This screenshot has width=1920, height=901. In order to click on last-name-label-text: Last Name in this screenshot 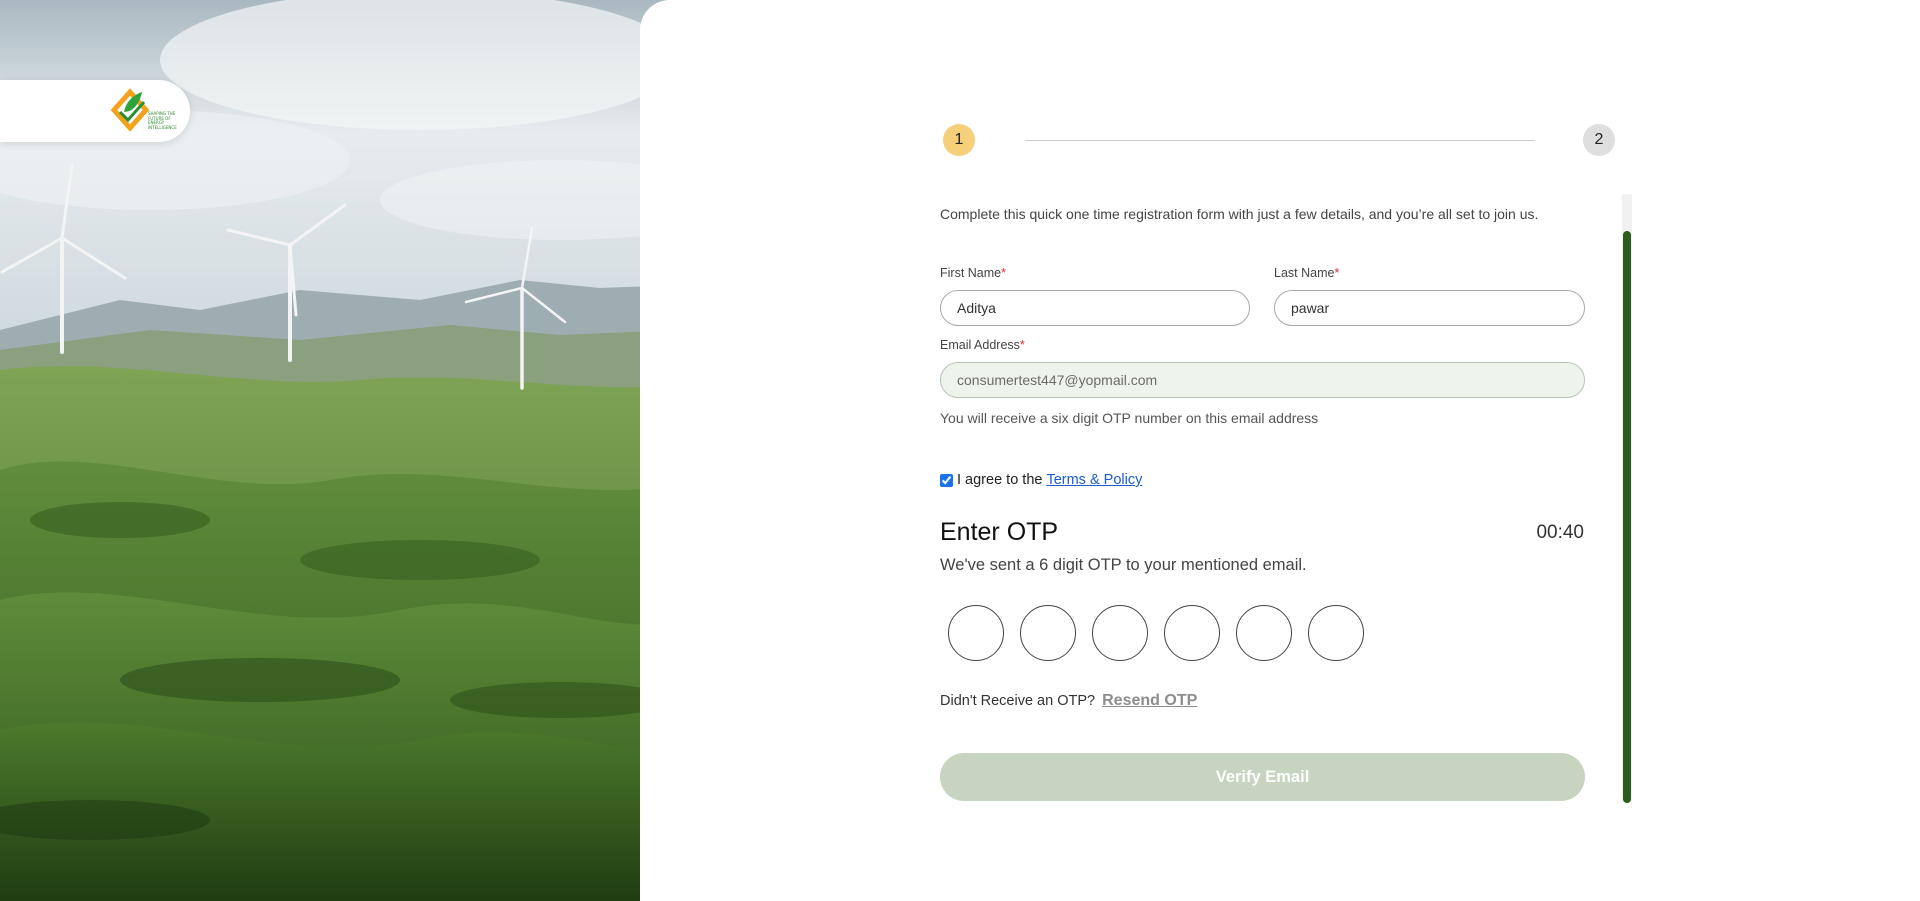, I will do `click(1304, 273)`.